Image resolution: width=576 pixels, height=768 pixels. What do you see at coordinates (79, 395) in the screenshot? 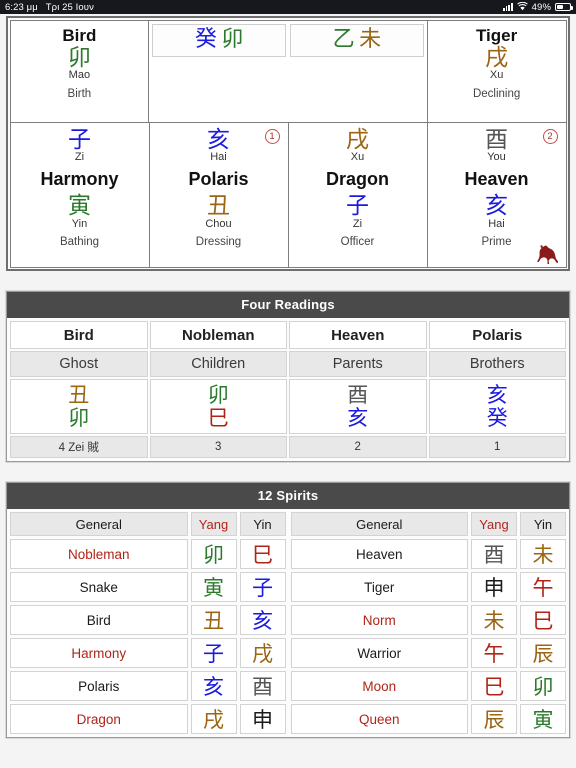
I see `glyph-upper: 丑` at bounding box center [79, 395].